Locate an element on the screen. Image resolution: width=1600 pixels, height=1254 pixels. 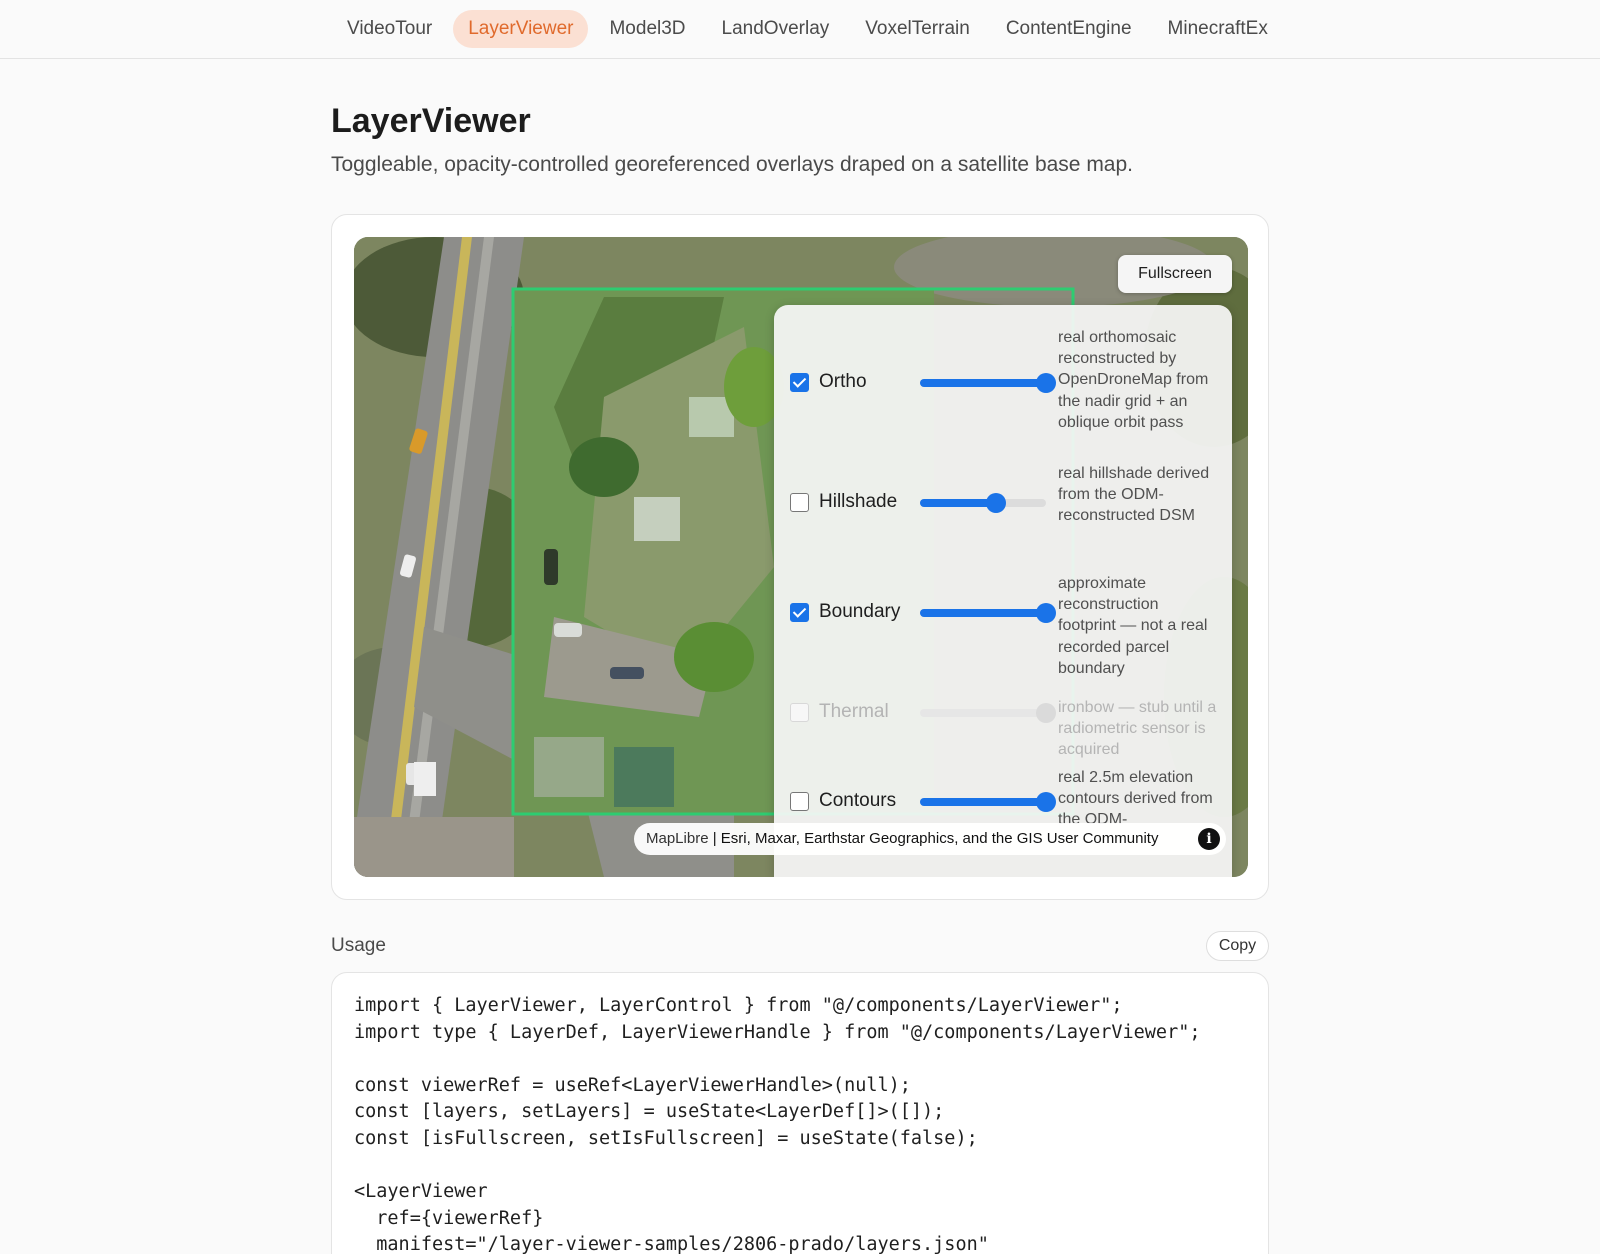
tab-minecraftex: MinecraftEx is located at coordinates (1218, 29).